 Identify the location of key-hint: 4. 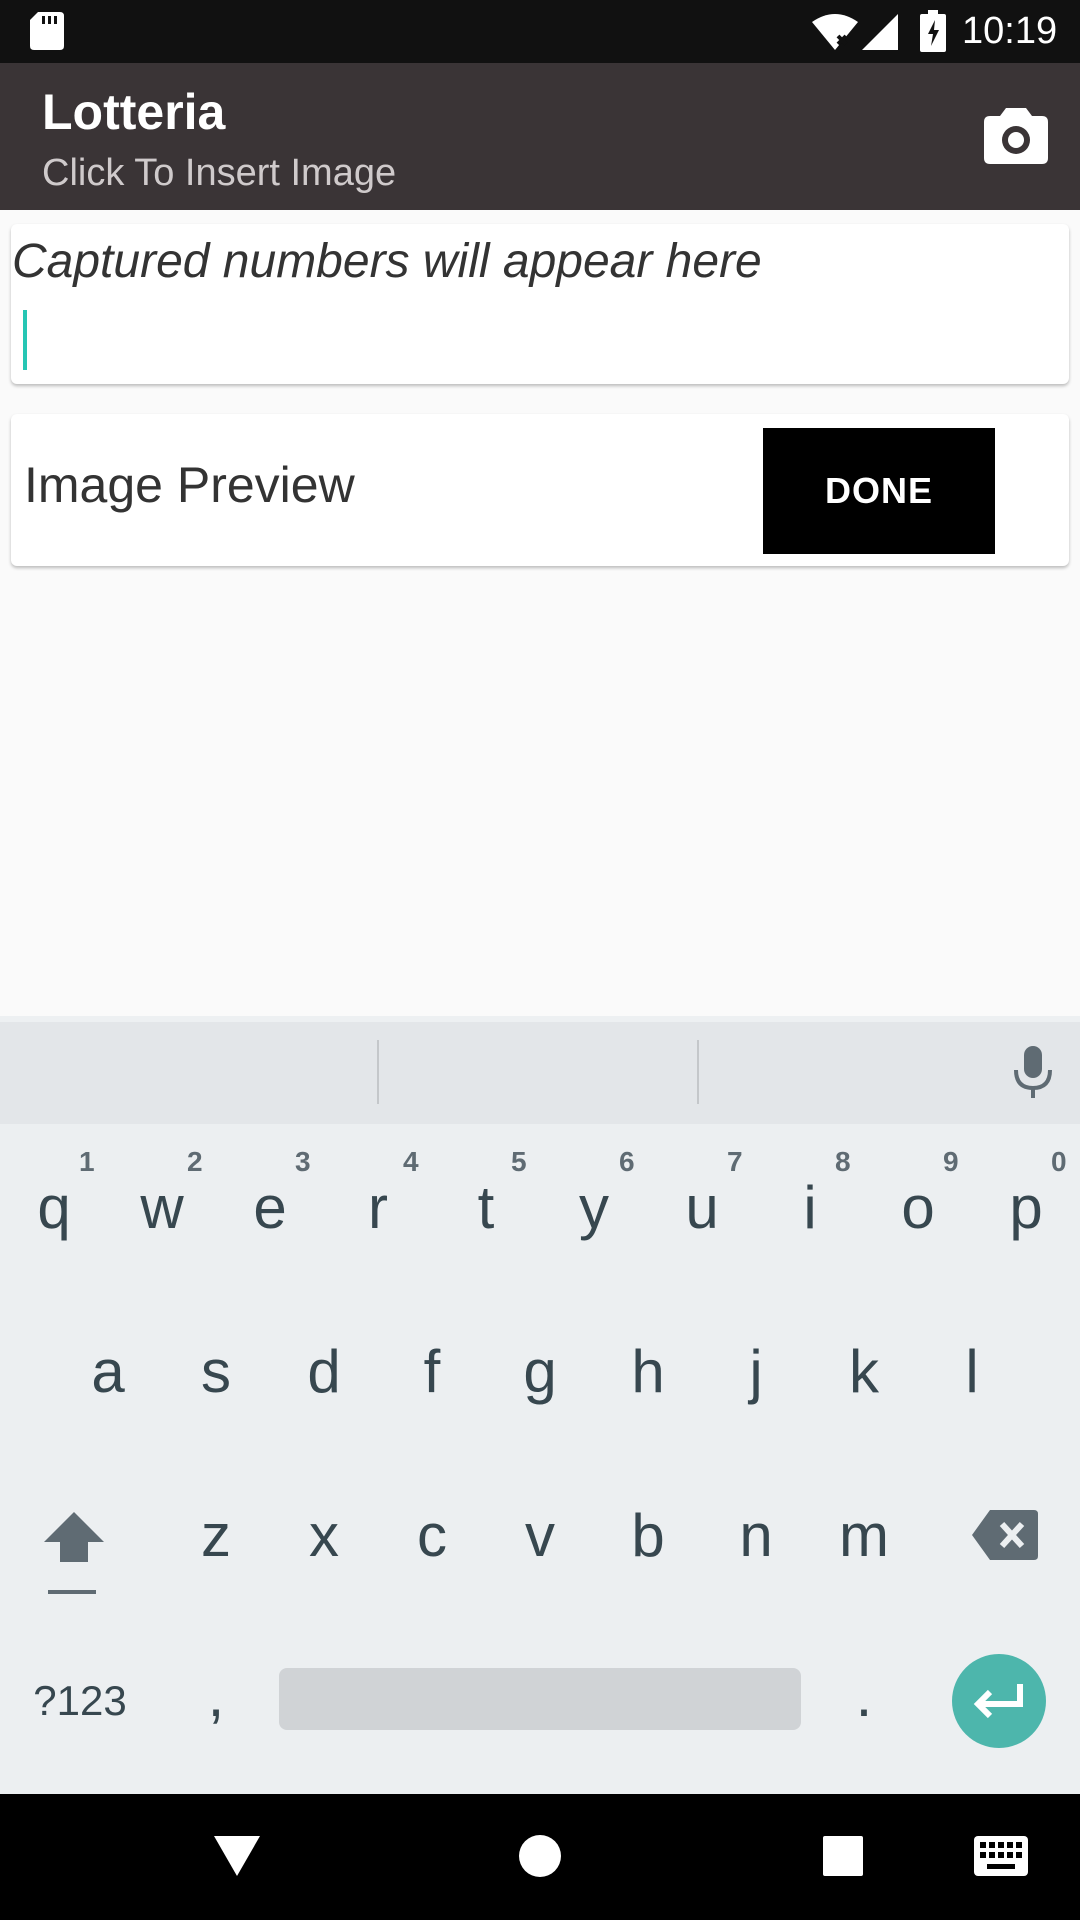
(411, 1161).